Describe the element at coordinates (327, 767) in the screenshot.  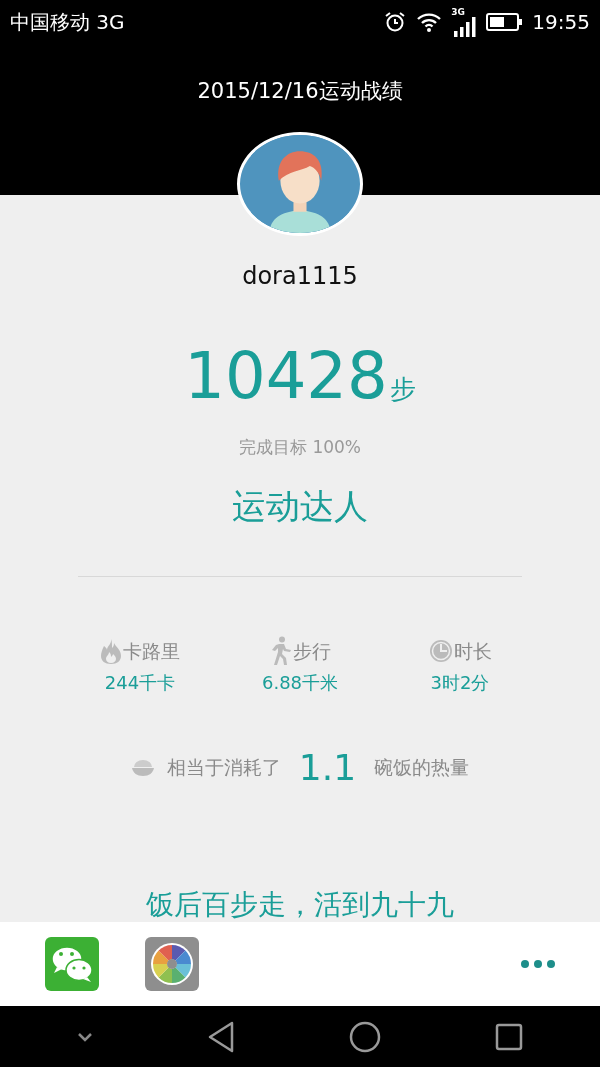
I see `bowl-count: 1.1` at that location.